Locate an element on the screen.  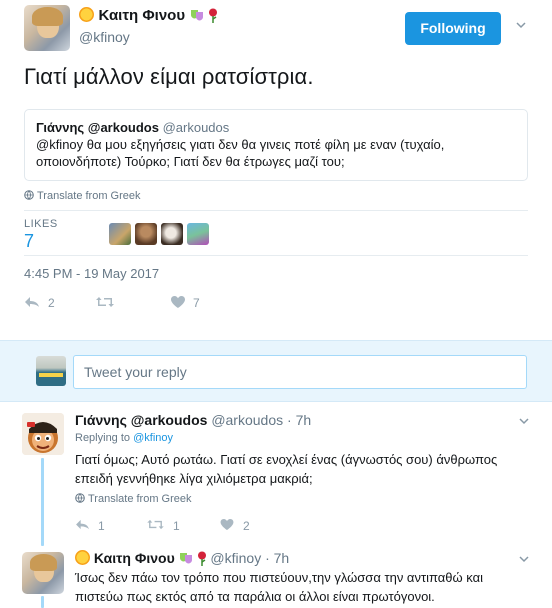
reply-count: 2 is located at coordinates (51, 303).